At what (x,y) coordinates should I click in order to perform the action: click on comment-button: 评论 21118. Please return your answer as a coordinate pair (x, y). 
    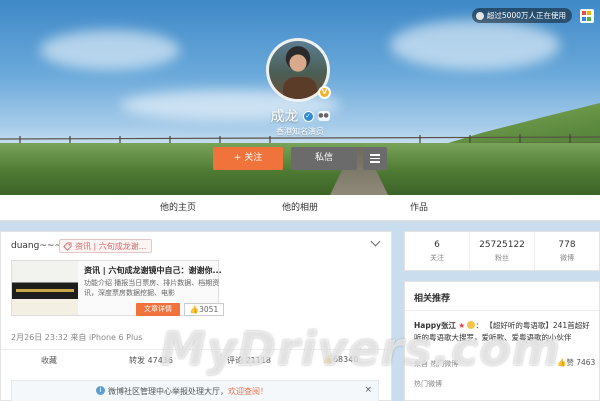
    Looking at the image, I should click on (249, 360).